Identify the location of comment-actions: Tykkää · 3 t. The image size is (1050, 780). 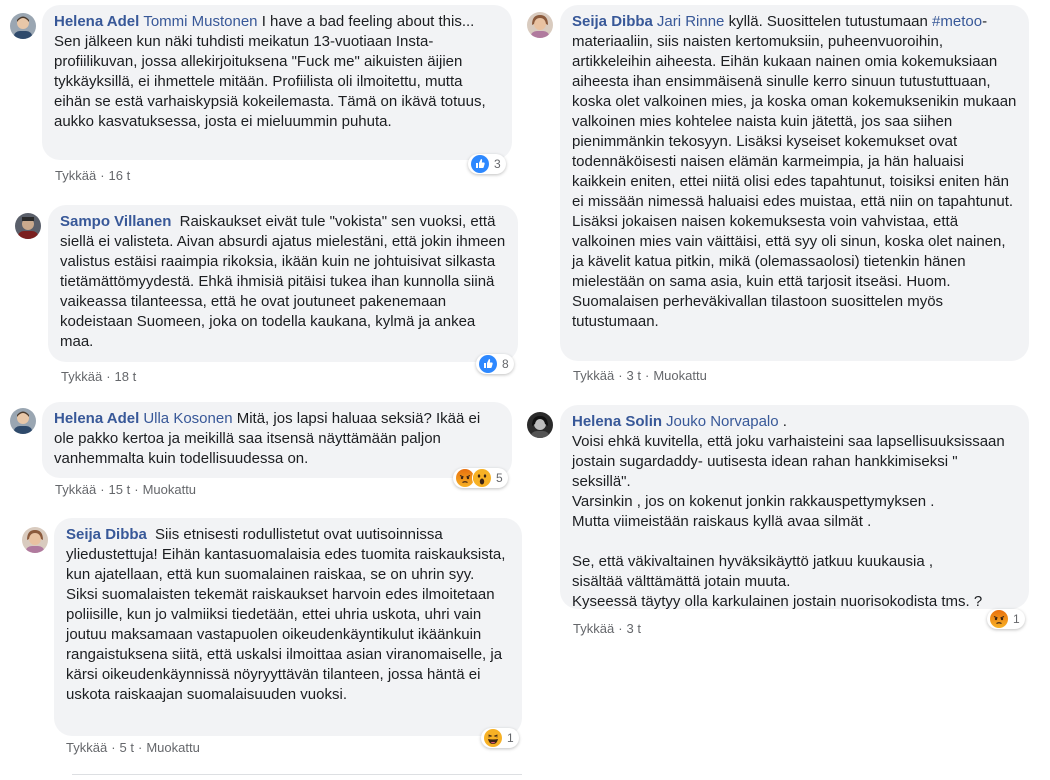
(607, 628).